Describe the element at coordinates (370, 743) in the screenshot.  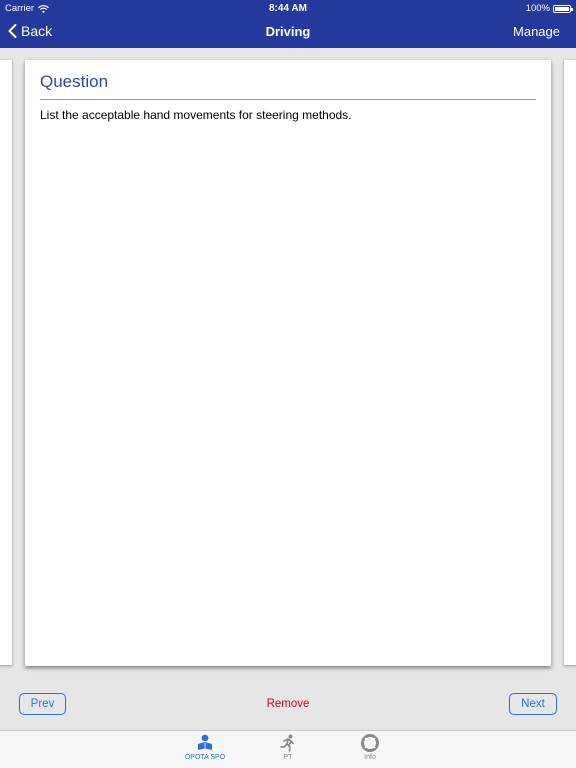
I see `lifebuoy-icon` at that location.